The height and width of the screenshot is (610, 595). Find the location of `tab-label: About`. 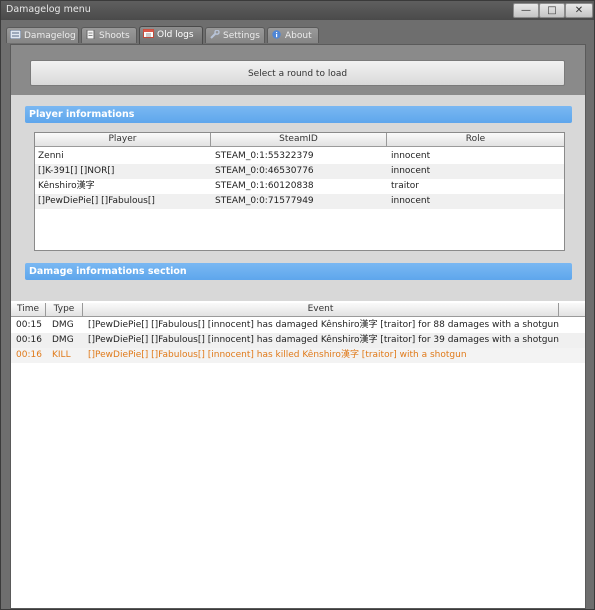

tab-label: About is located at coordinates (298, 36).